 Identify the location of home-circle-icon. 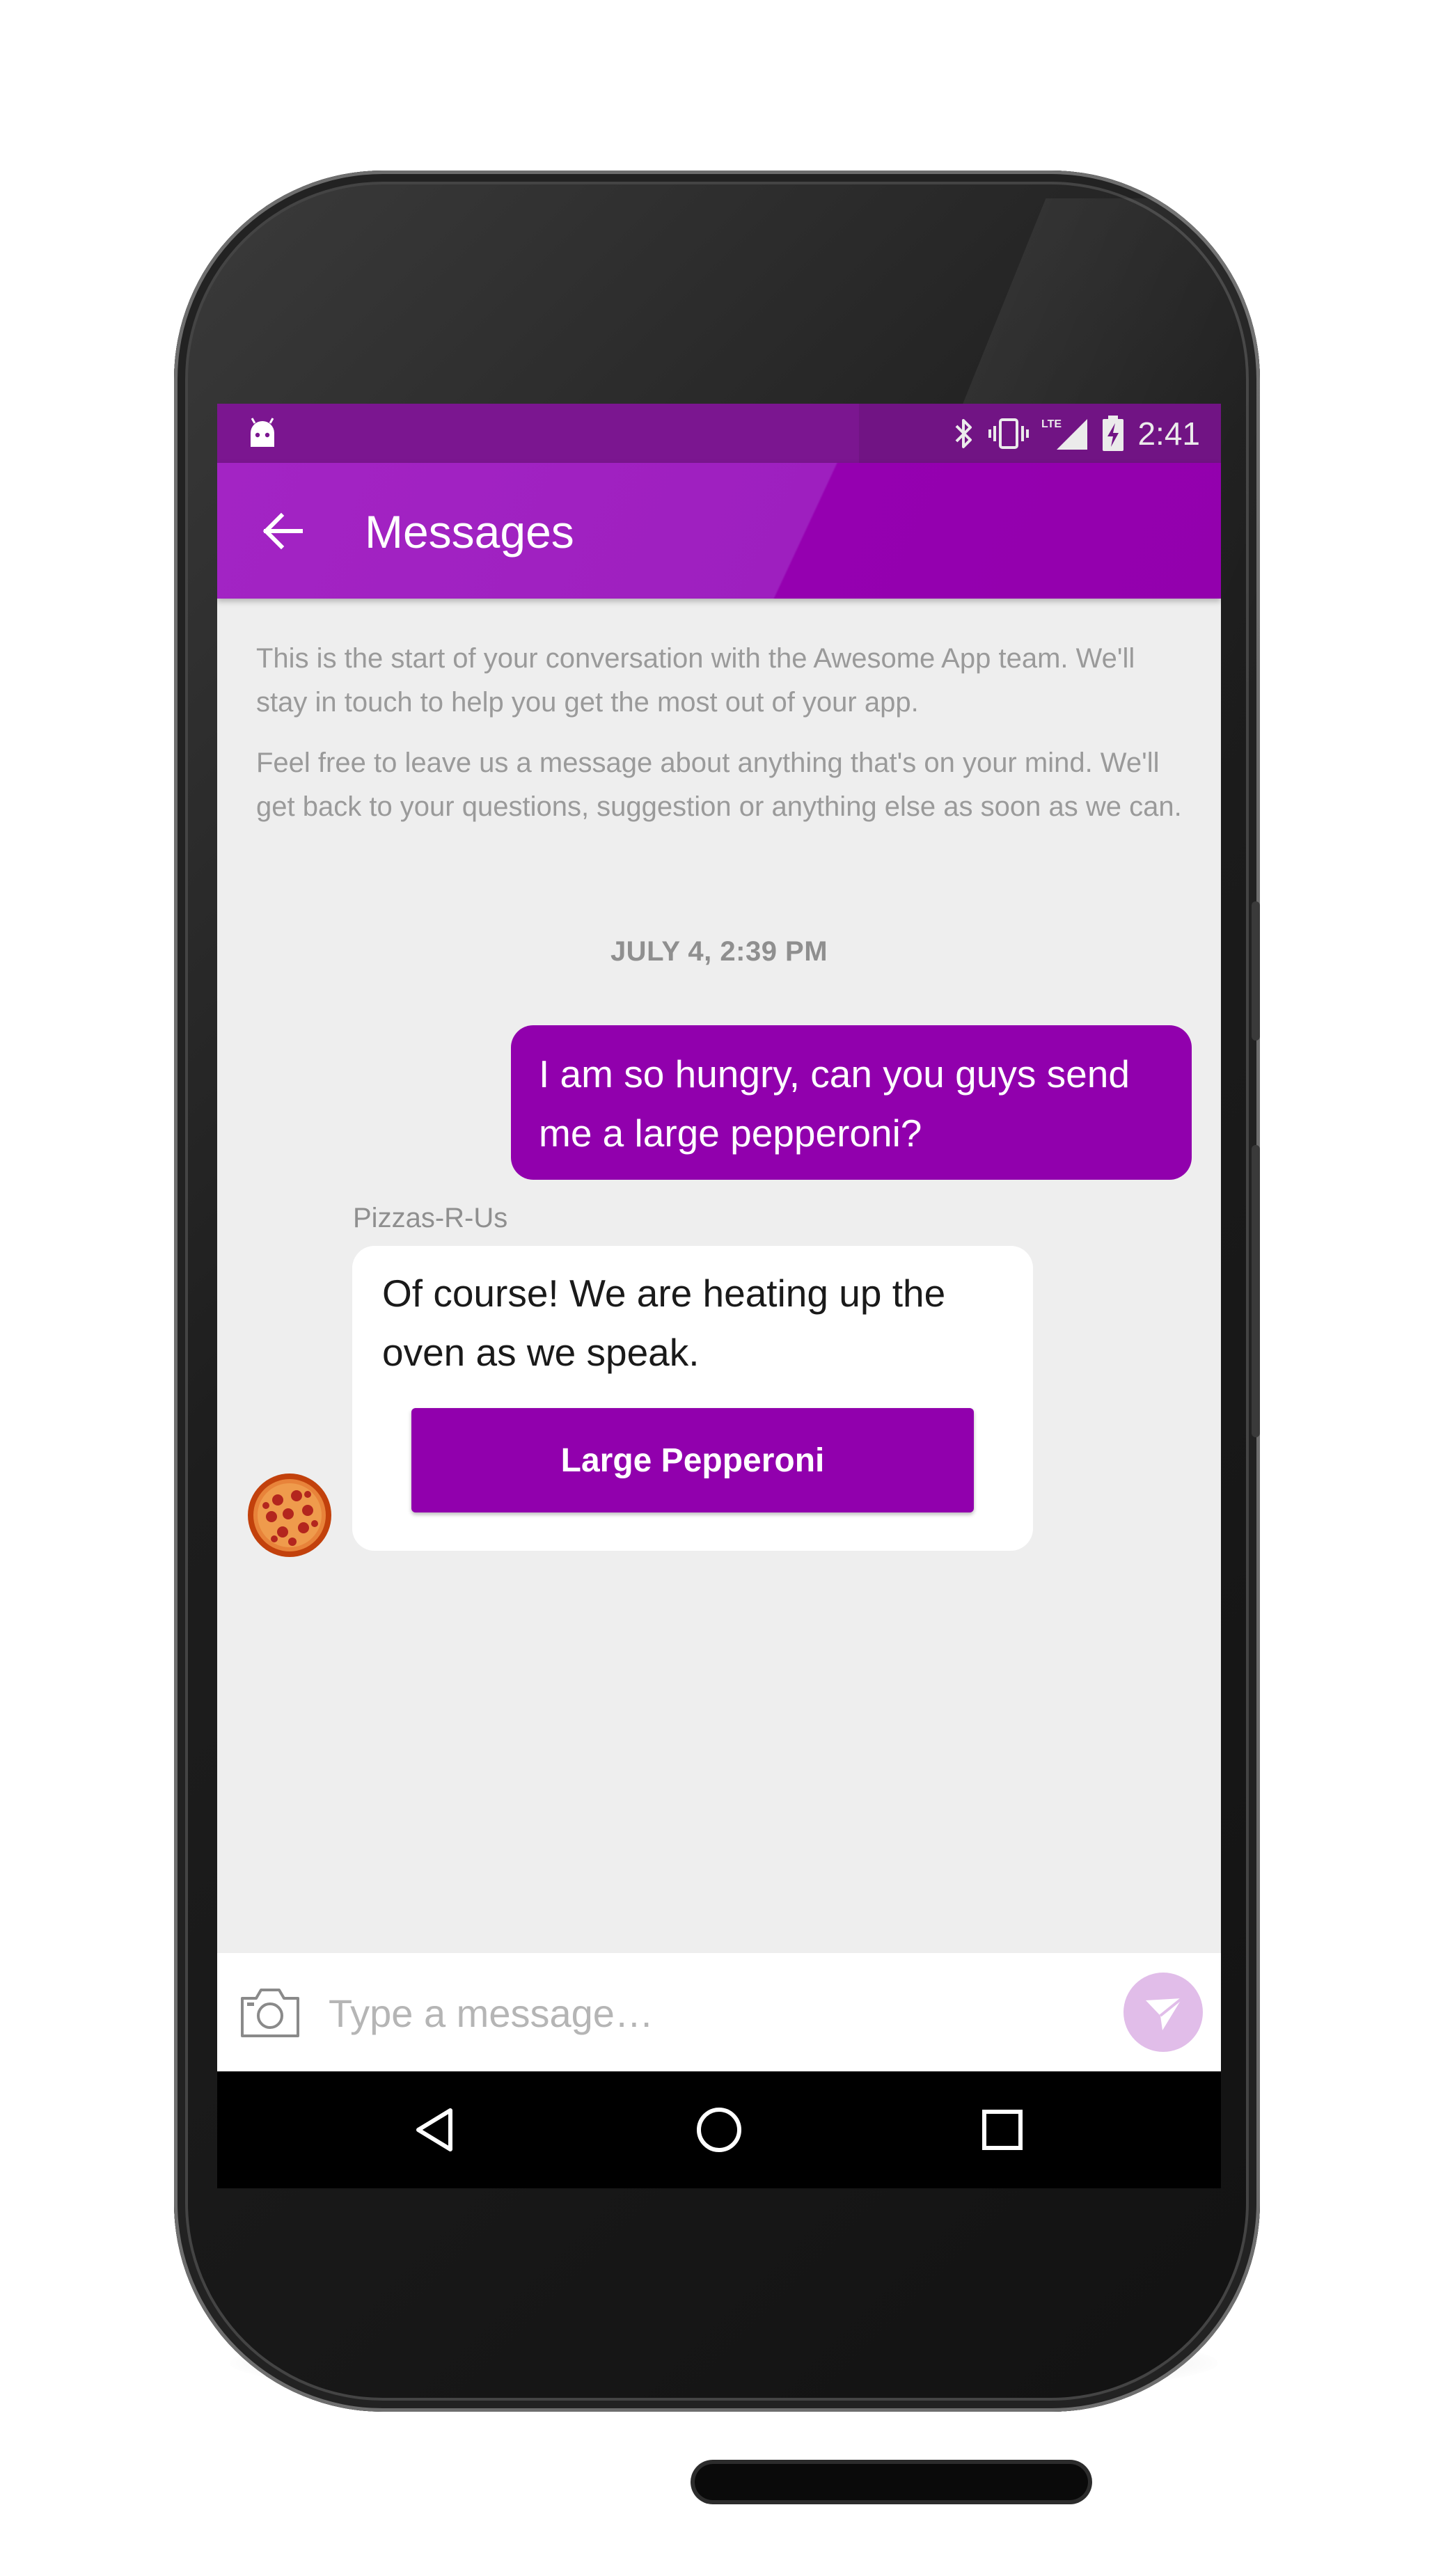
(719, 2130).